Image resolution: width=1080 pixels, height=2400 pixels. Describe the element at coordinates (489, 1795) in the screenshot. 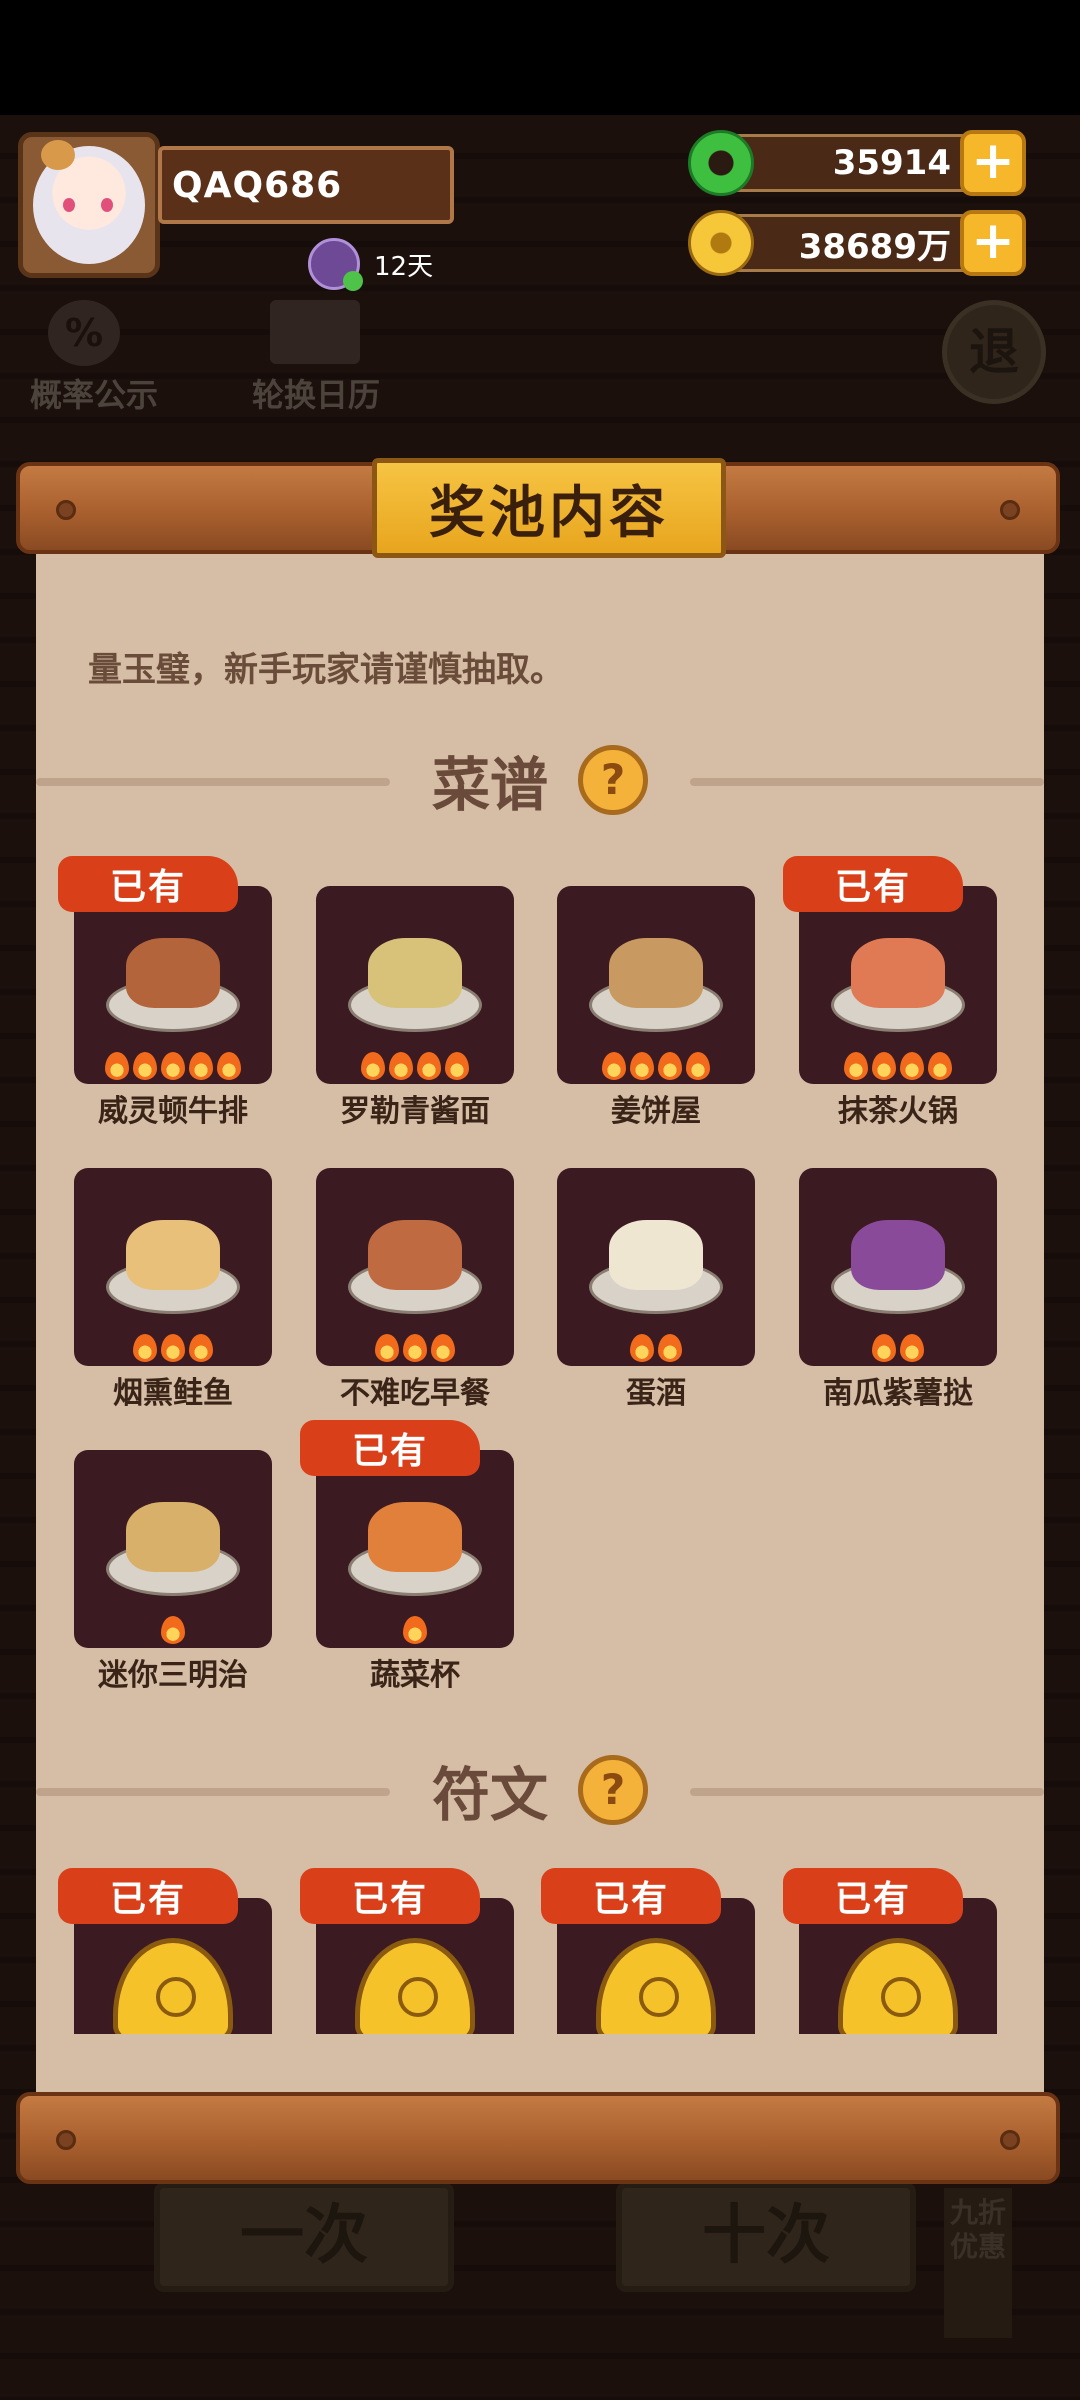

I see `runes-title: 符文` at that location.